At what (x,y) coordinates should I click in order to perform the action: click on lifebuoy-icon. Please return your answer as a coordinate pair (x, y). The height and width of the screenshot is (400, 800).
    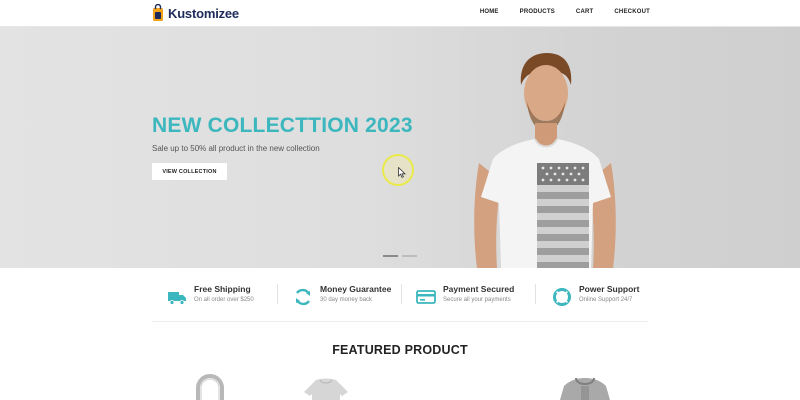
    Looking at the image, I should click on (562, 297).